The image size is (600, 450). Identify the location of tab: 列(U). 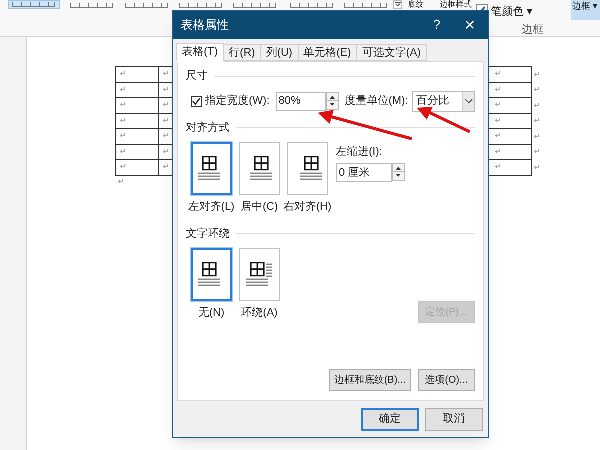
(279, 52).